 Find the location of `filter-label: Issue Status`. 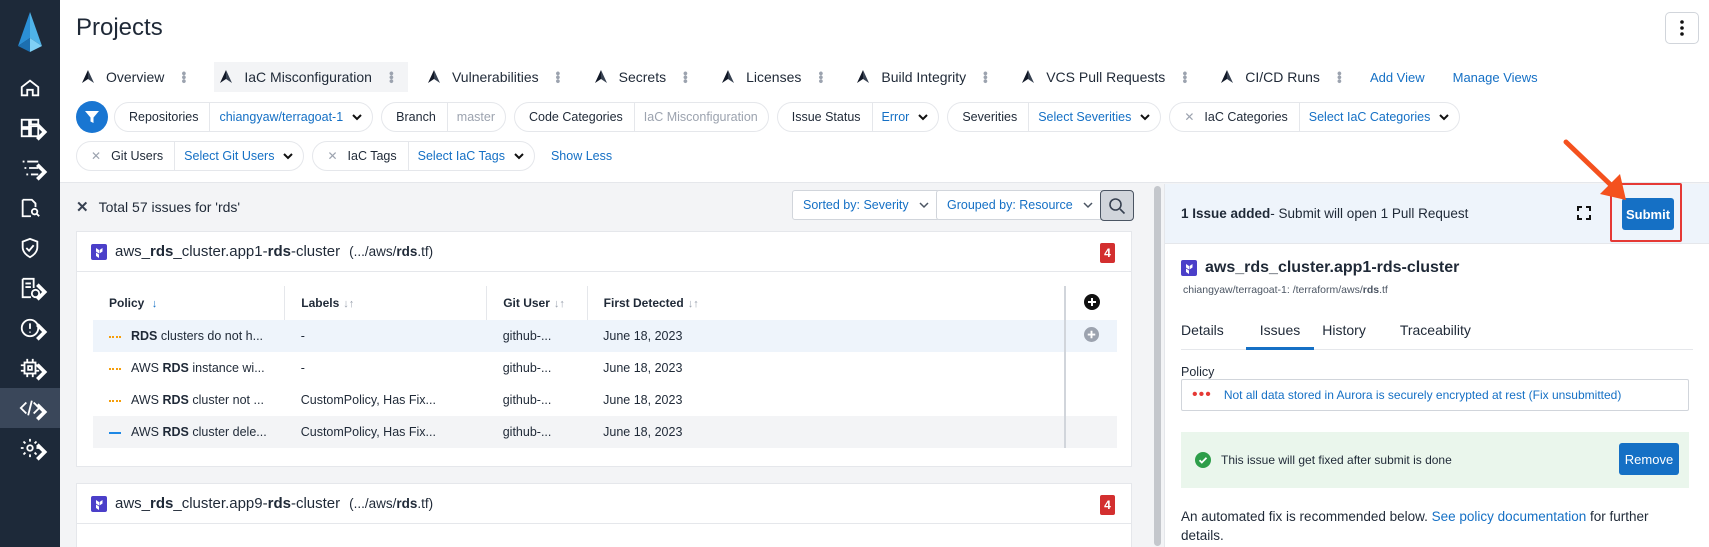

filter-label: Issue Status is located at coordinates (825, 117).